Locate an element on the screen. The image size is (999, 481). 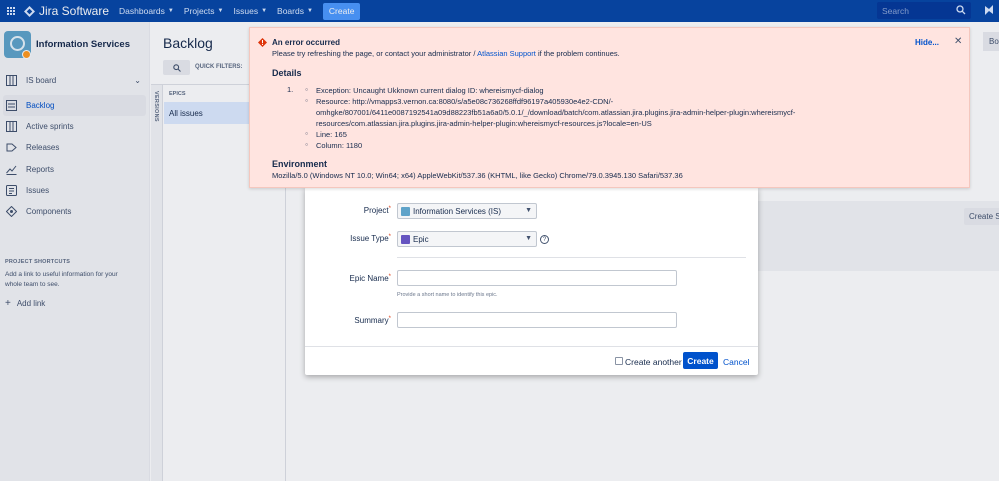
create-another-label: Create another is located at coordinates (653, 362).